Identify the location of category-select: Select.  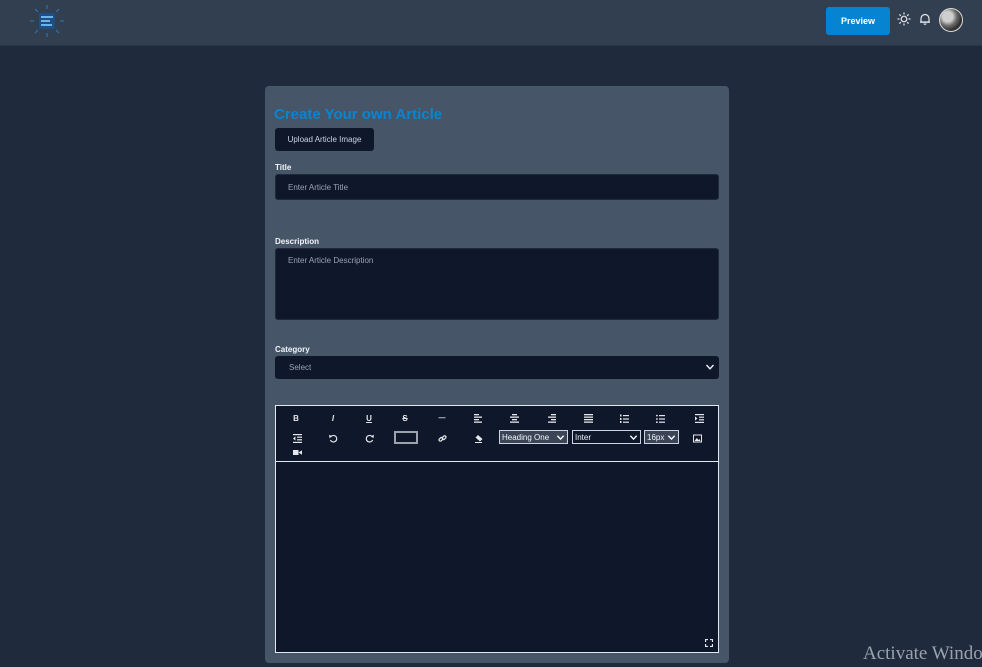
(497, 367).